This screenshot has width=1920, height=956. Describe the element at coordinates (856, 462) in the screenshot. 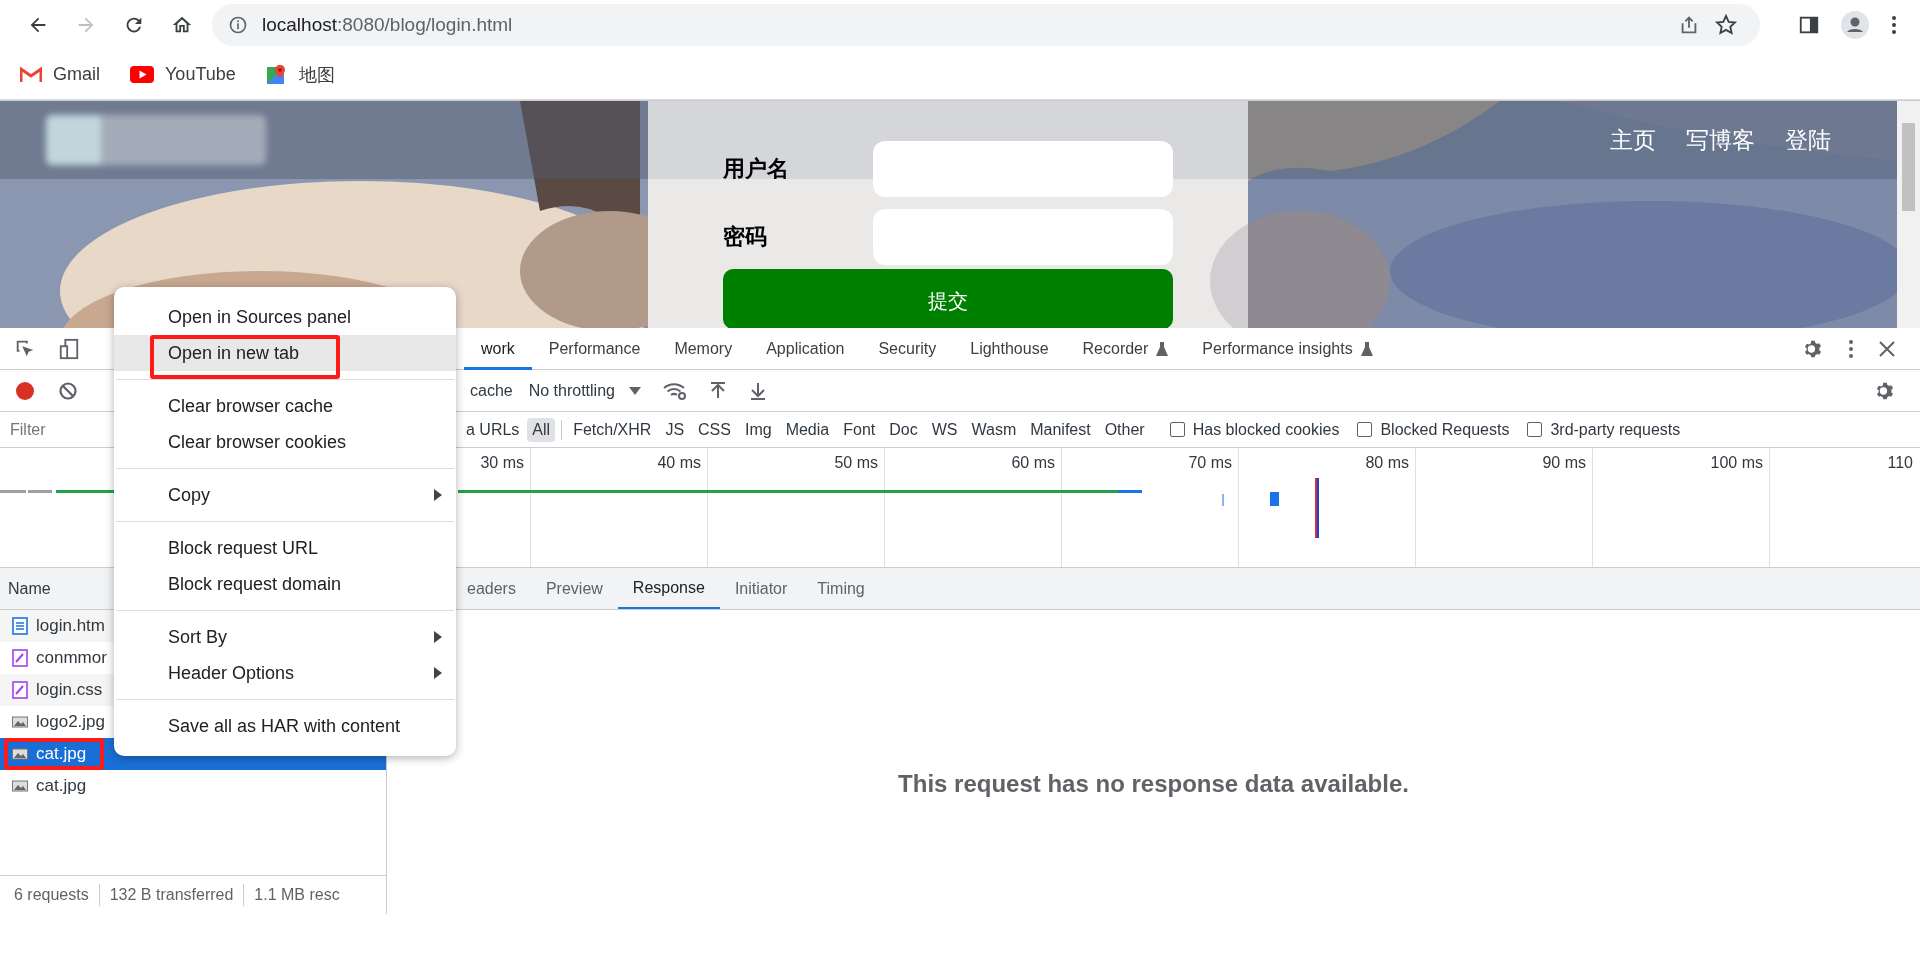

I see `time-tick-label: 50 ms` at that location.